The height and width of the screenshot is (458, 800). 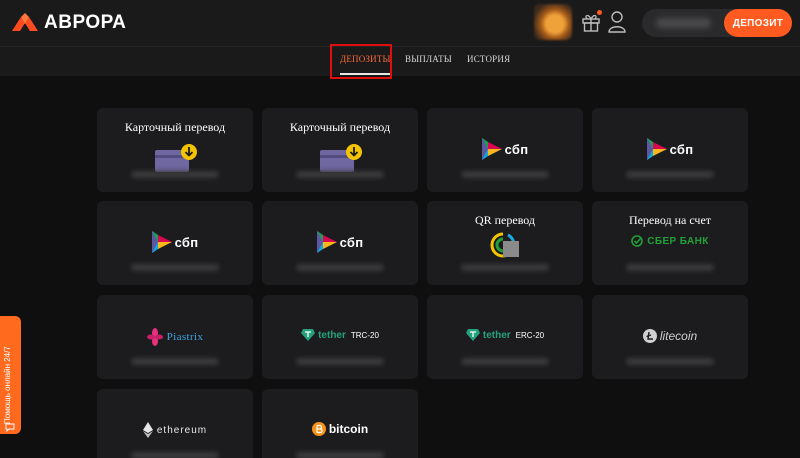 I want to click on sber-icon, so click(x=637, y=241).